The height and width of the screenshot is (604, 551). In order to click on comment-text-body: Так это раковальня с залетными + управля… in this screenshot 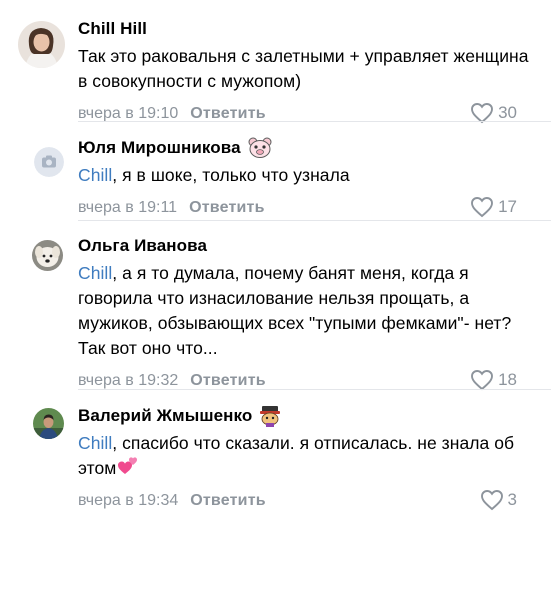, I will do `click(303, 68)`.